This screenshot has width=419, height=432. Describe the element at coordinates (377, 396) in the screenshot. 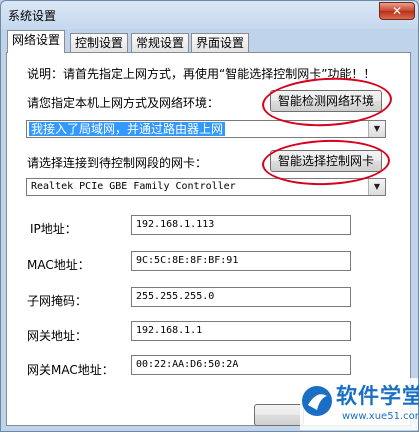

I see `watermark-brand: 软件学堂` at that location.